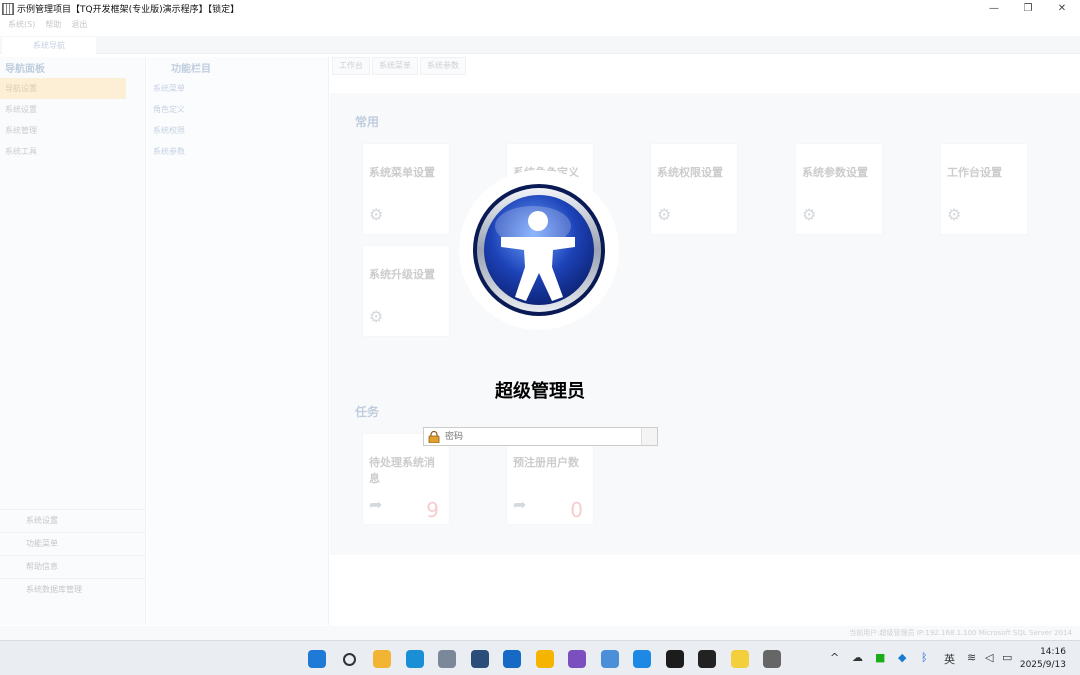 The height and width of the screenshot is (675, 1080). What do you see at coordinates (447, 659) in the screenshot?
I see `tools-icon` at bounding box center [447, 659].